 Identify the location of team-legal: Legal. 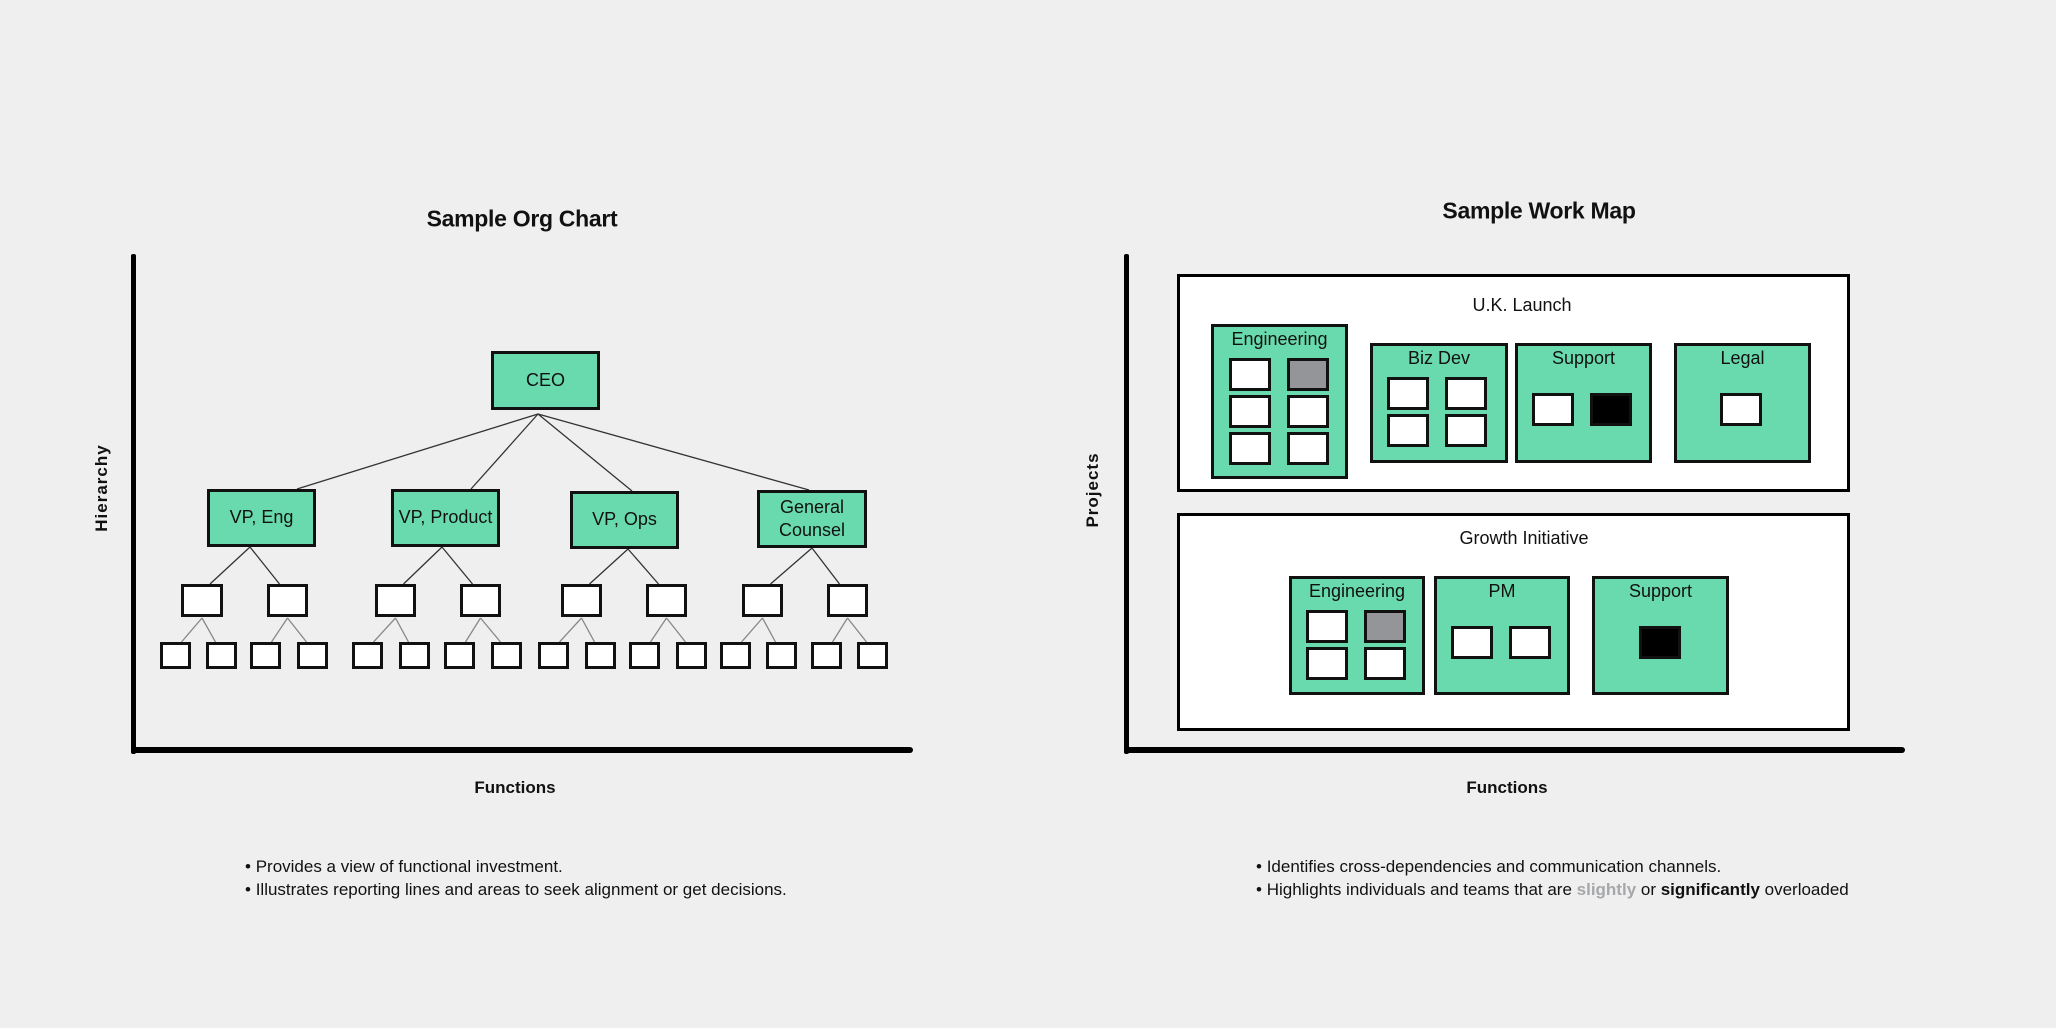
(1742, 403).